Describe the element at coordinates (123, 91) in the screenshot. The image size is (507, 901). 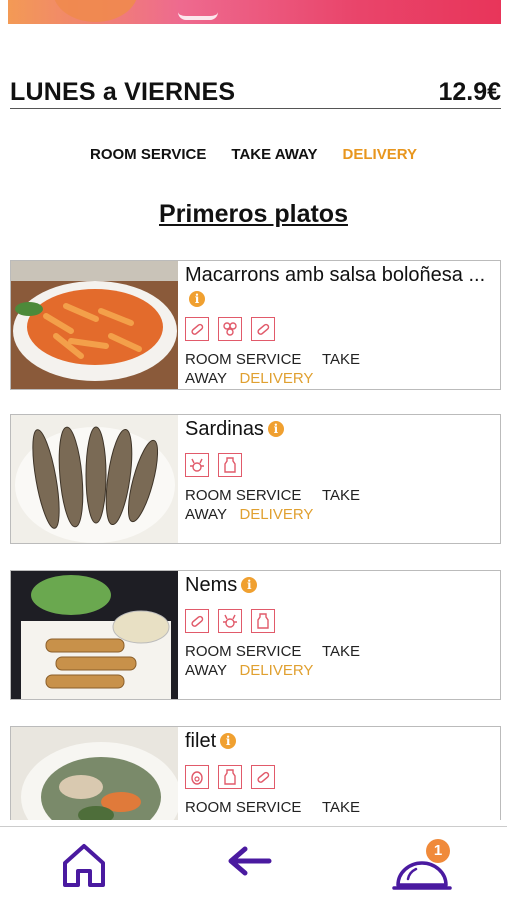
I see `menu-name: LUNES a VIERNES` at that location.